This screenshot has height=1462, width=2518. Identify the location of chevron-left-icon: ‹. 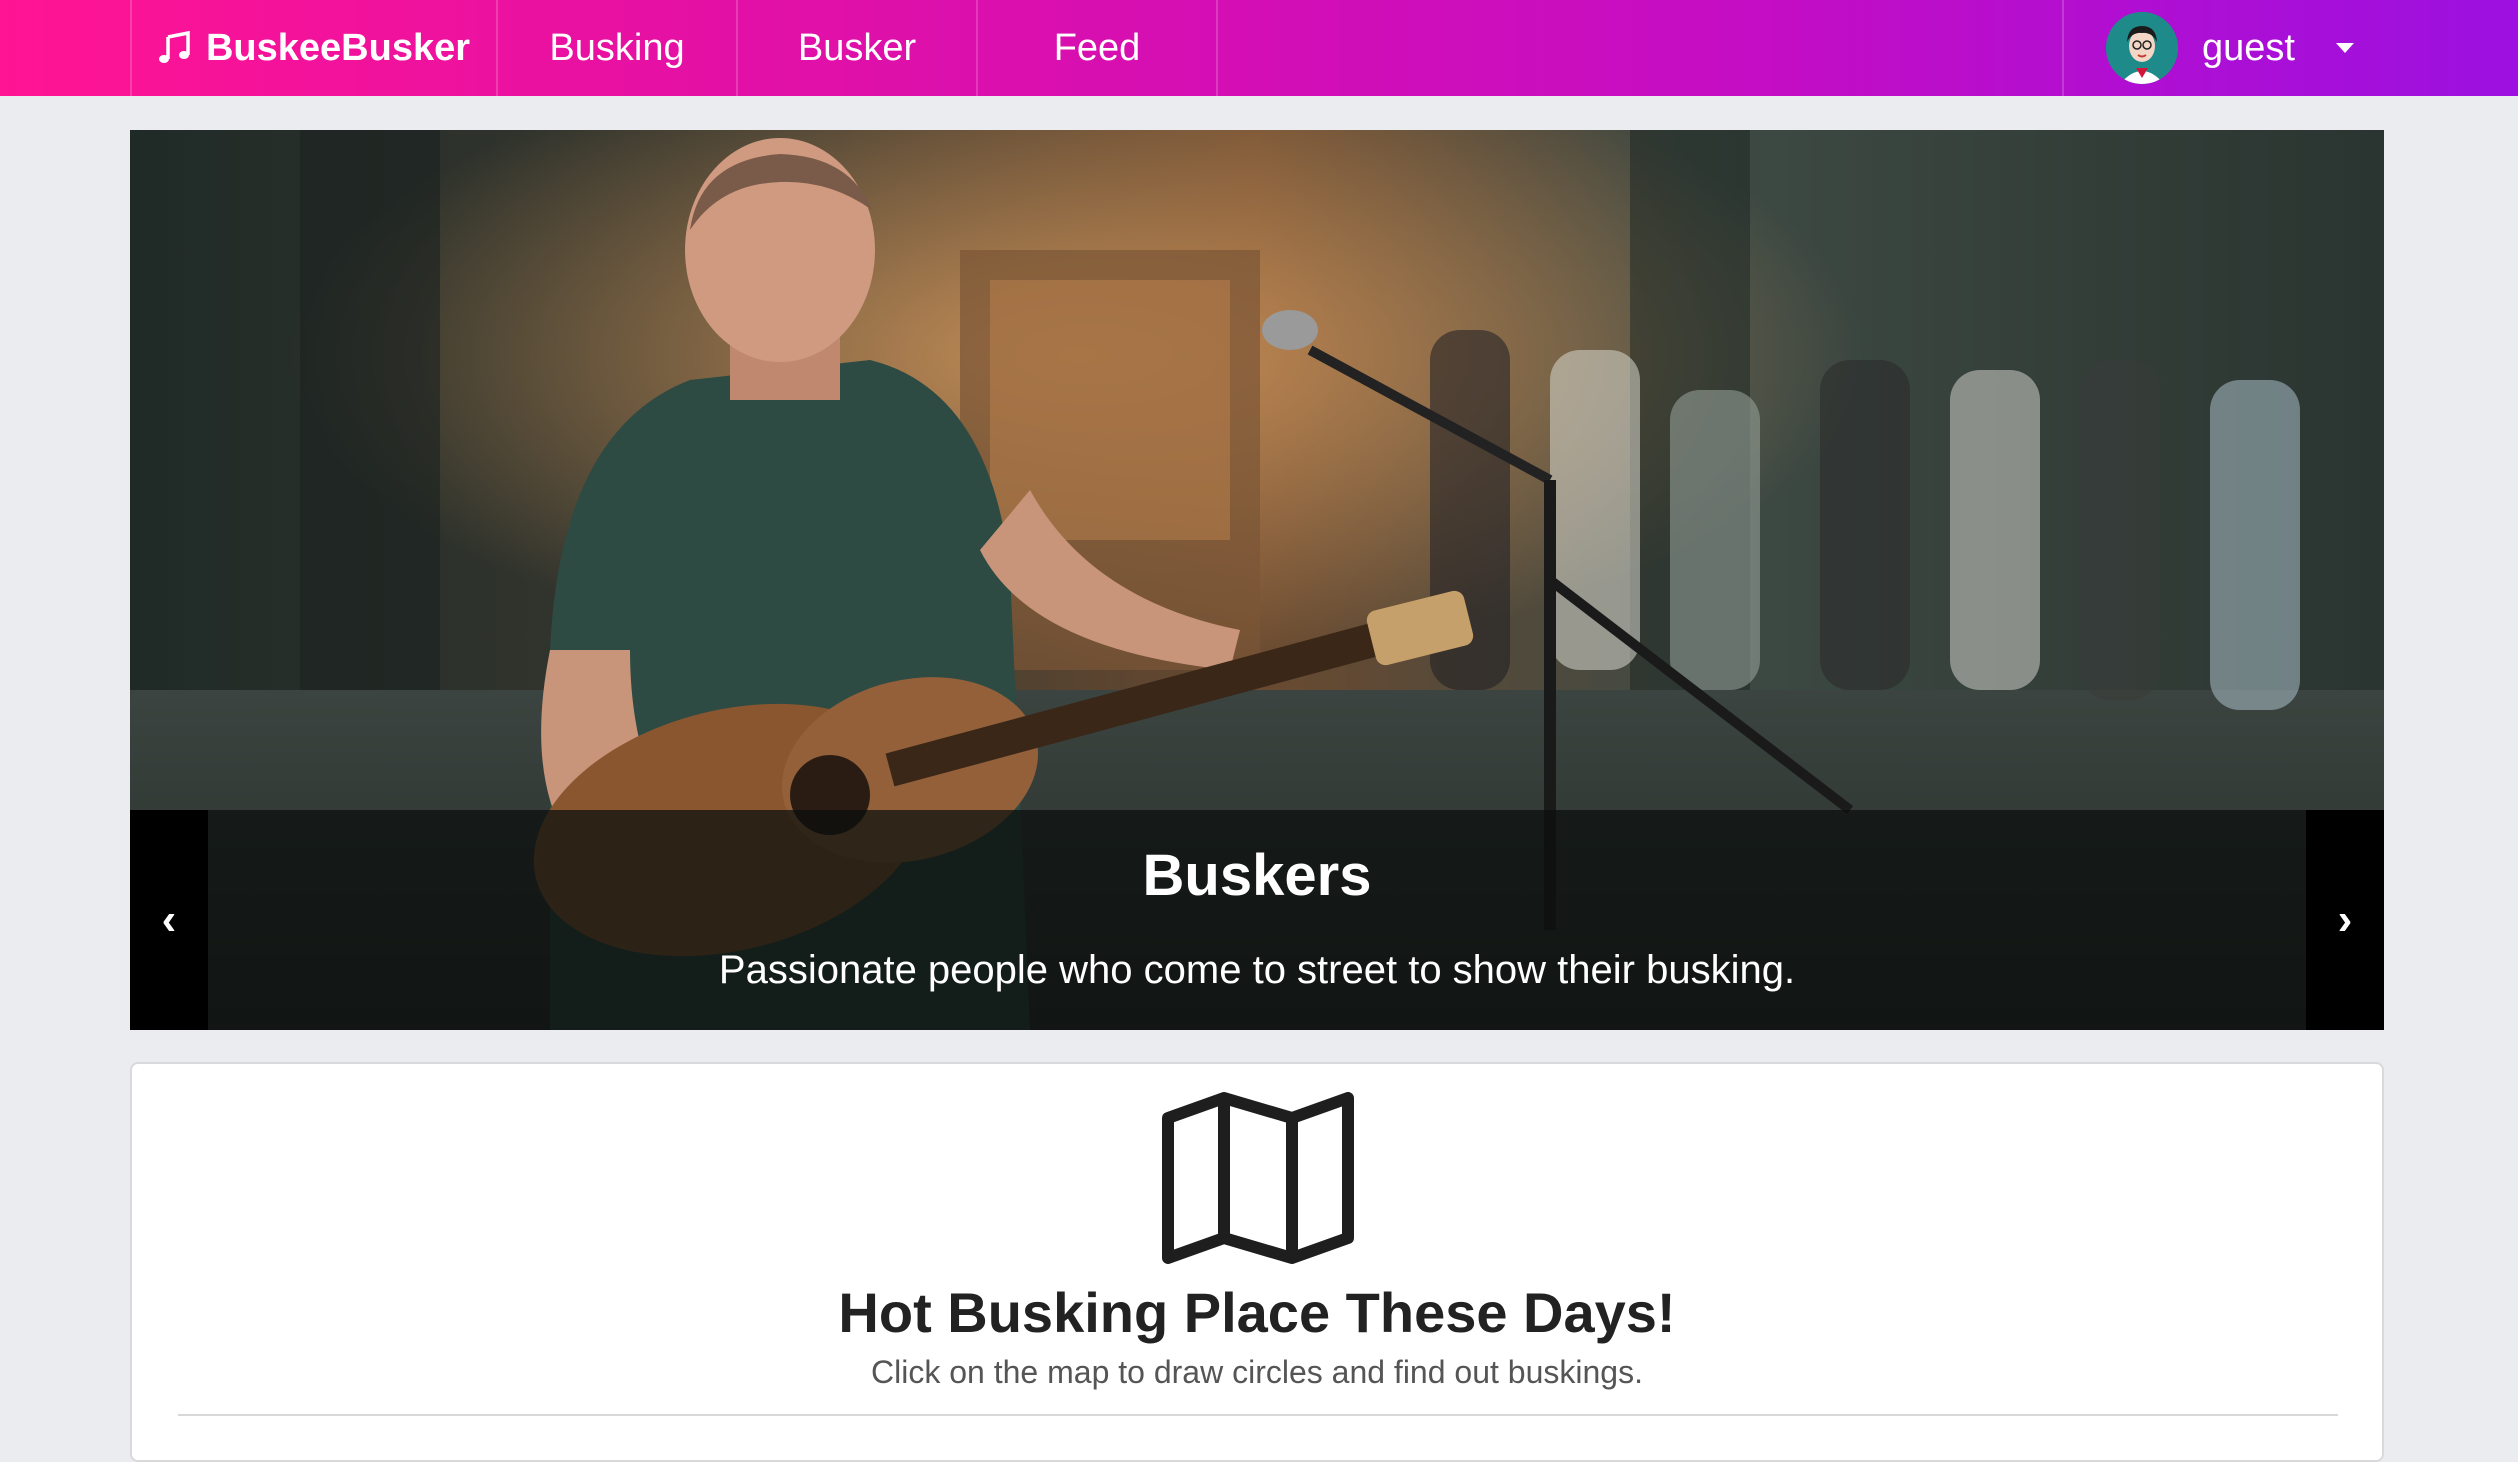
(169, 919).